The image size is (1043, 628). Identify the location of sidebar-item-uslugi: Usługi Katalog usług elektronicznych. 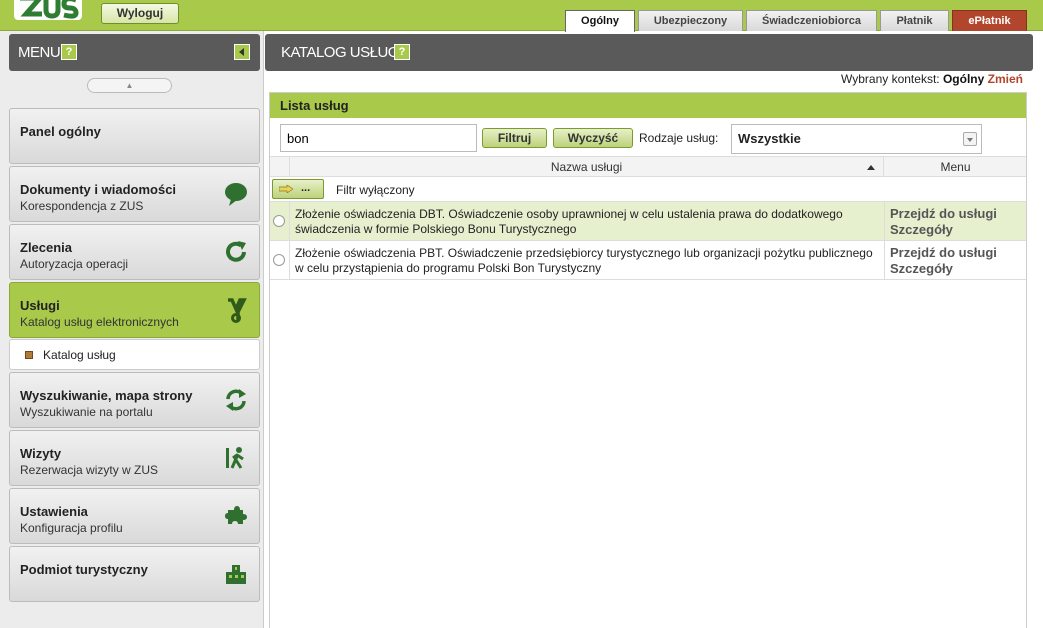
(134, 310).